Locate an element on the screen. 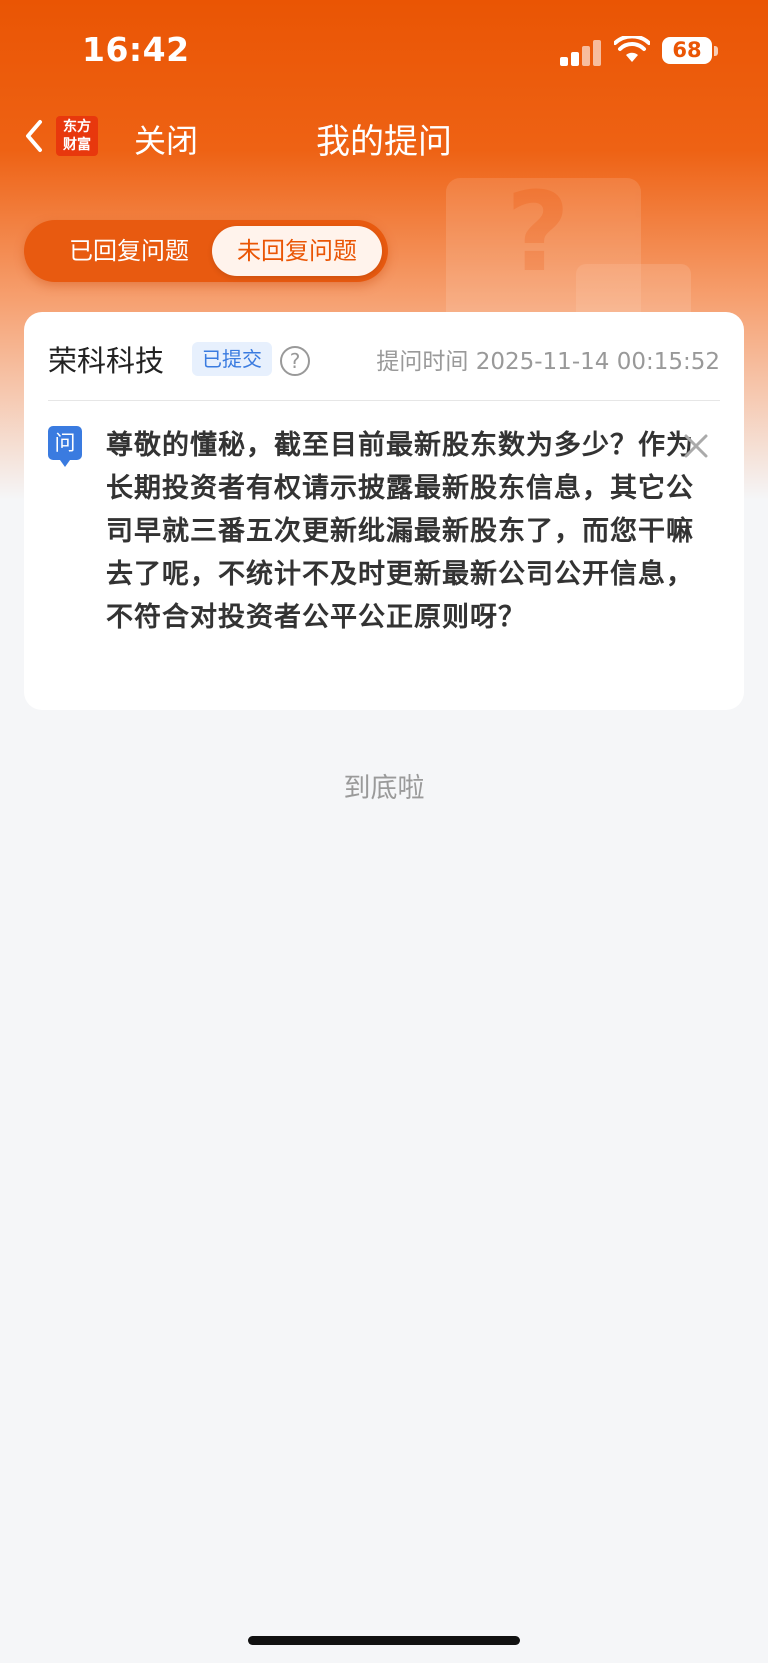  wifi-icon is located at coordinates (632, 49).